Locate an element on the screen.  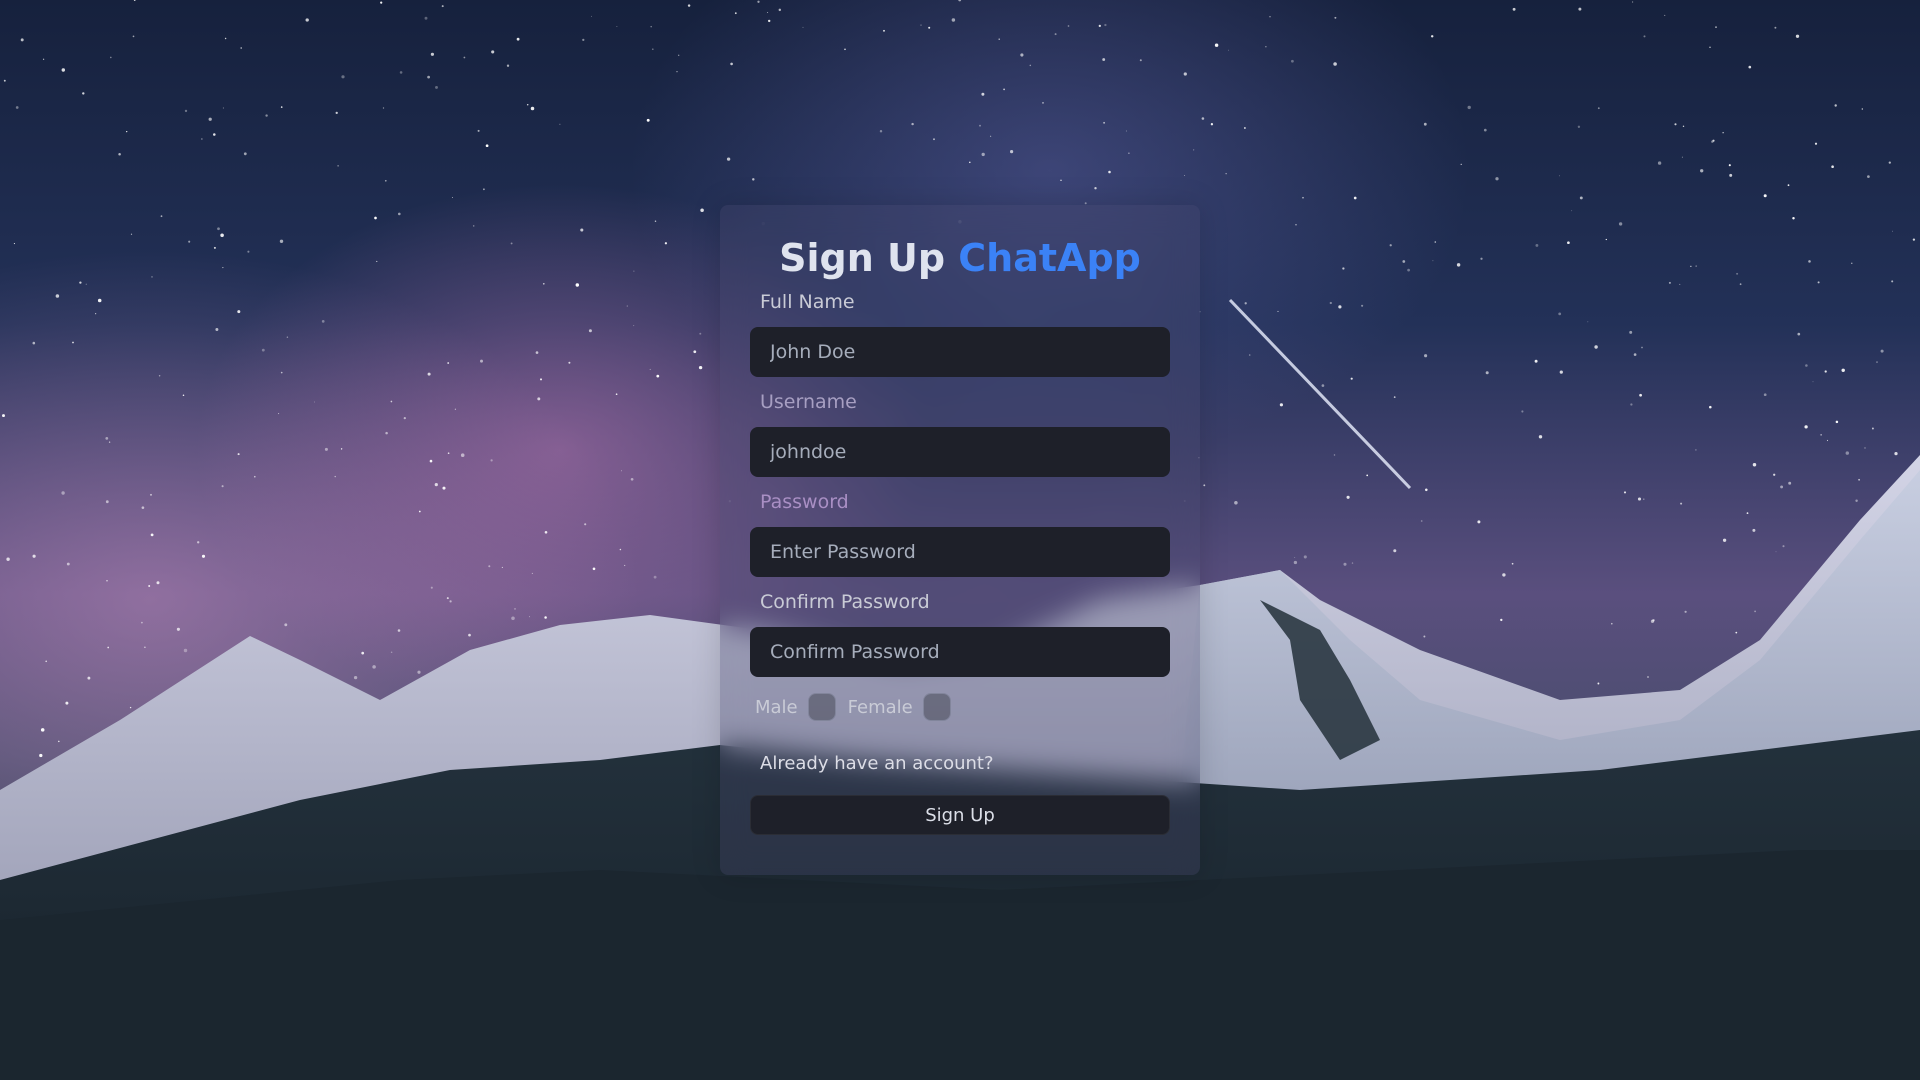
password-input is located at coordinates (960, 552).